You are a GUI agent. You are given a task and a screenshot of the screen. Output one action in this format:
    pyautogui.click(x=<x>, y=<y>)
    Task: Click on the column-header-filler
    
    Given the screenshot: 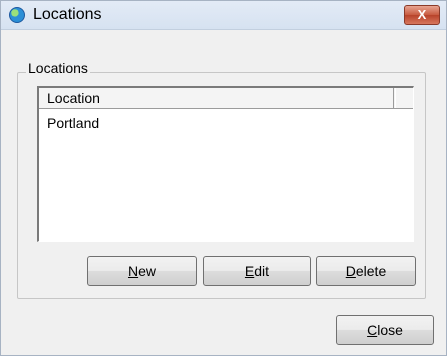 What is the action you would take?
    pyautogui.click(x=404, y=98)
    